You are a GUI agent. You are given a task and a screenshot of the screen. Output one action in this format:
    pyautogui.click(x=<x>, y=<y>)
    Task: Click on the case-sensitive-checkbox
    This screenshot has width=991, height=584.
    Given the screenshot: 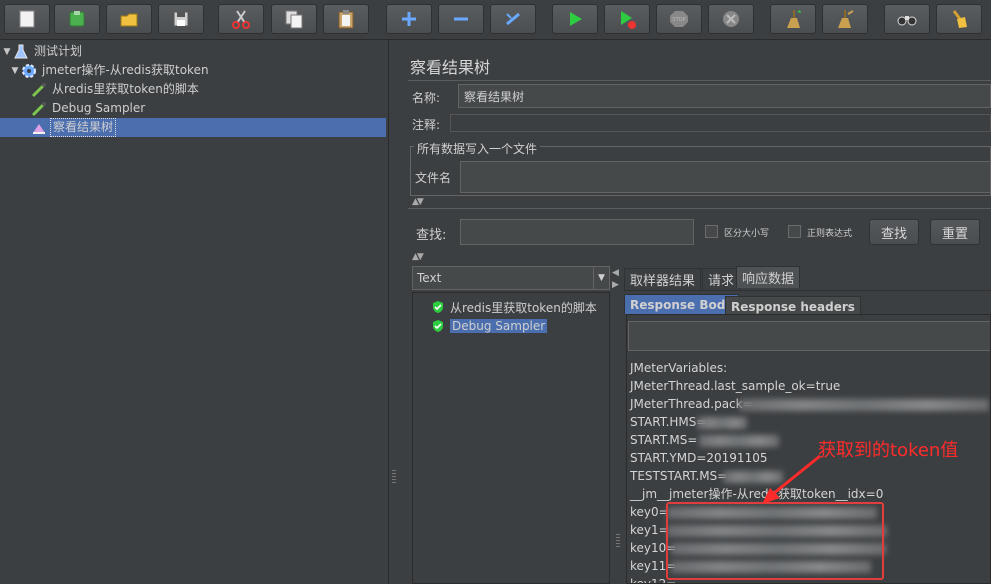 What is the action you would take?
    pyautogui.click(x=711, y=231)
    